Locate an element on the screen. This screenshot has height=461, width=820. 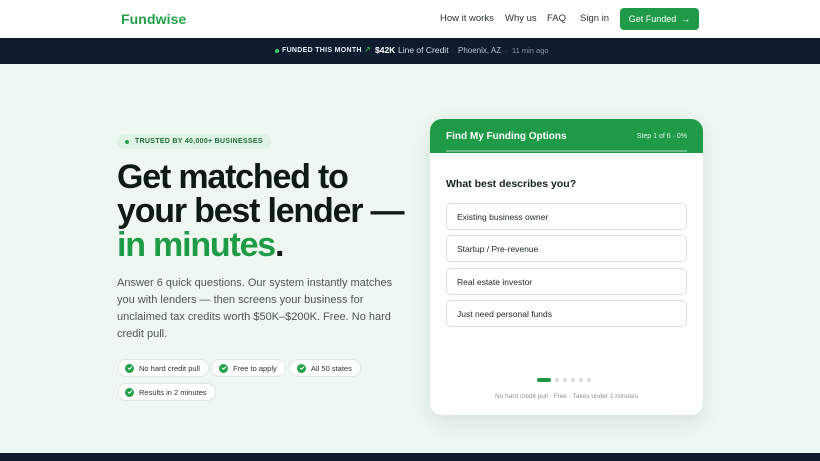
logo: Fundwise is located at coordinates (153, 19).